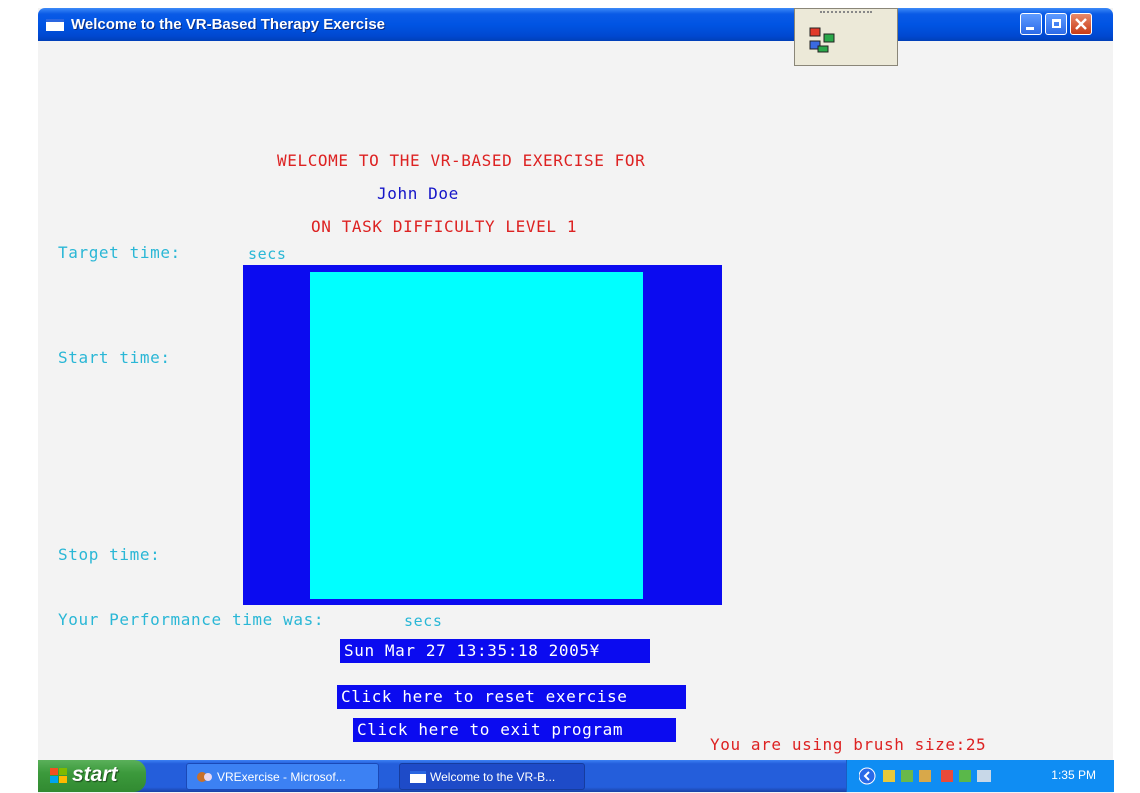 The image size is (1140, 793). What do you see at coordinates (1030, 28) in the screenshot?
I see `minimize-icon` at bounding box center [1030, 28].